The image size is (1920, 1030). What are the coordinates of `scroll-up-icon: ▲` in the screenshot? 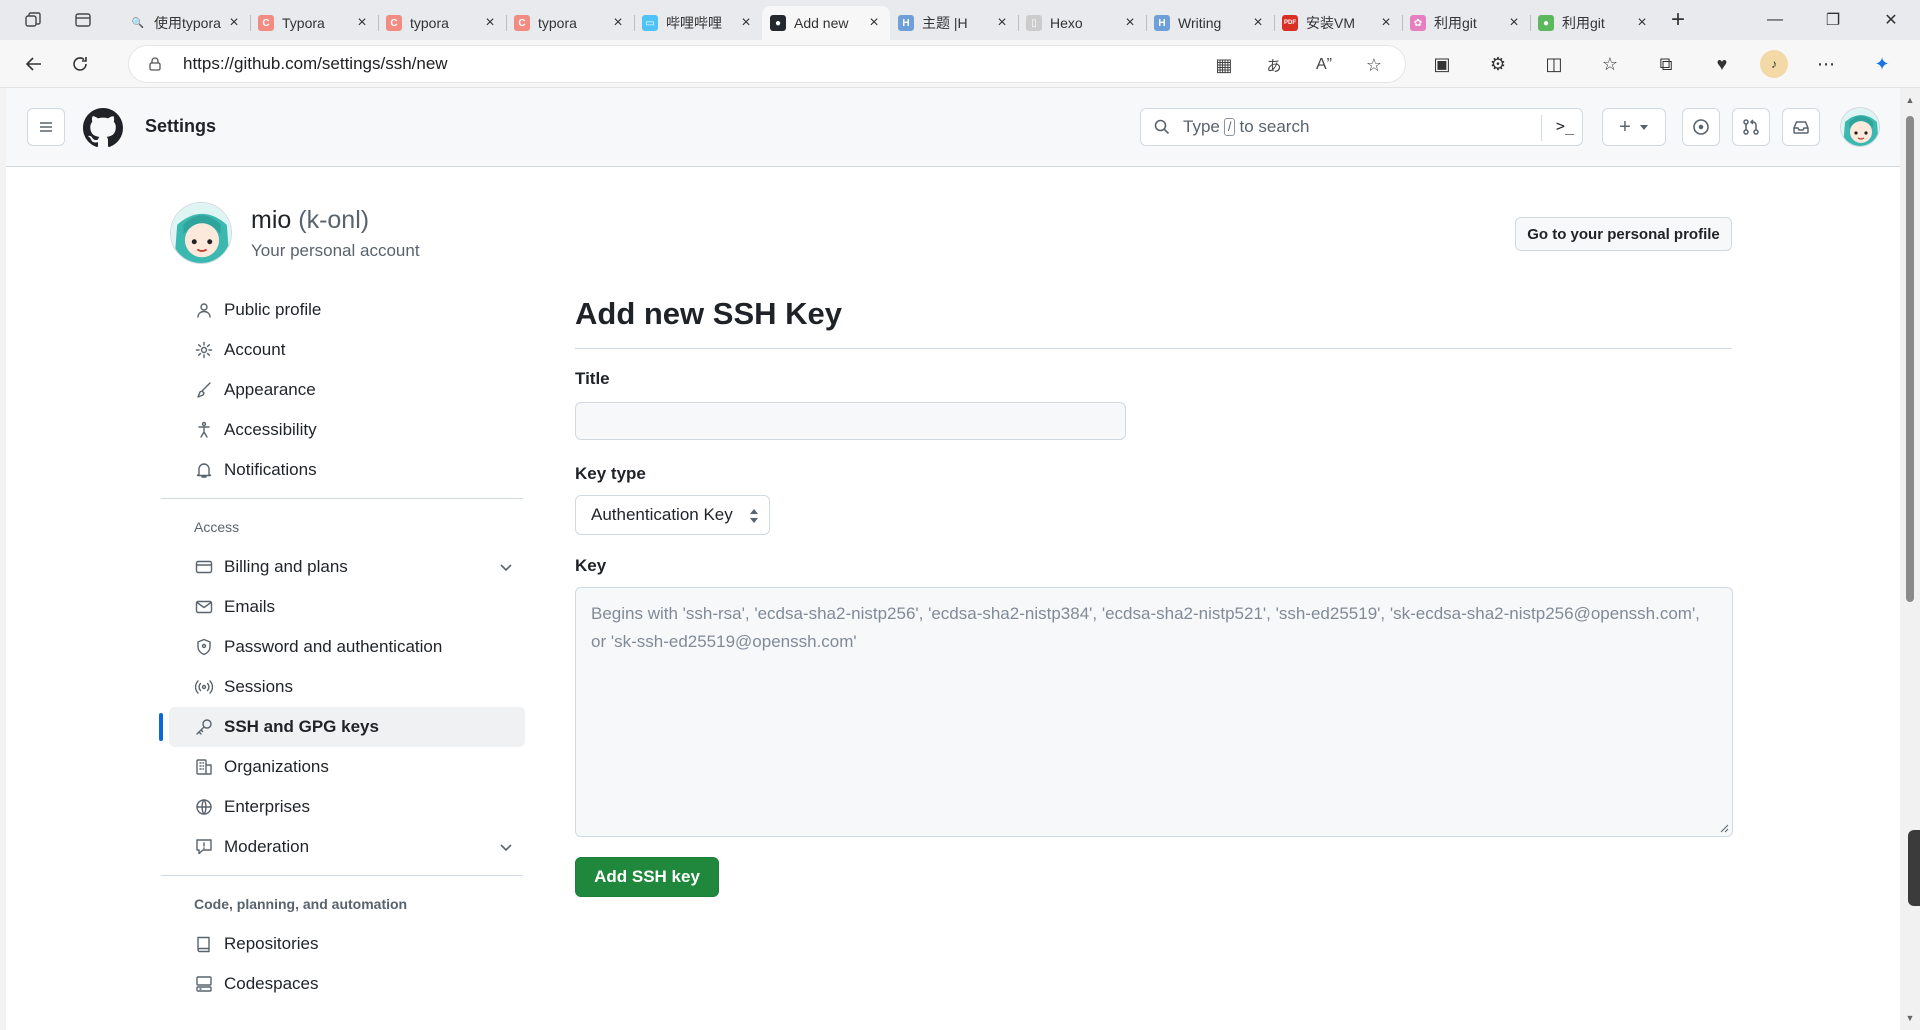 It's located at (1910, 100).